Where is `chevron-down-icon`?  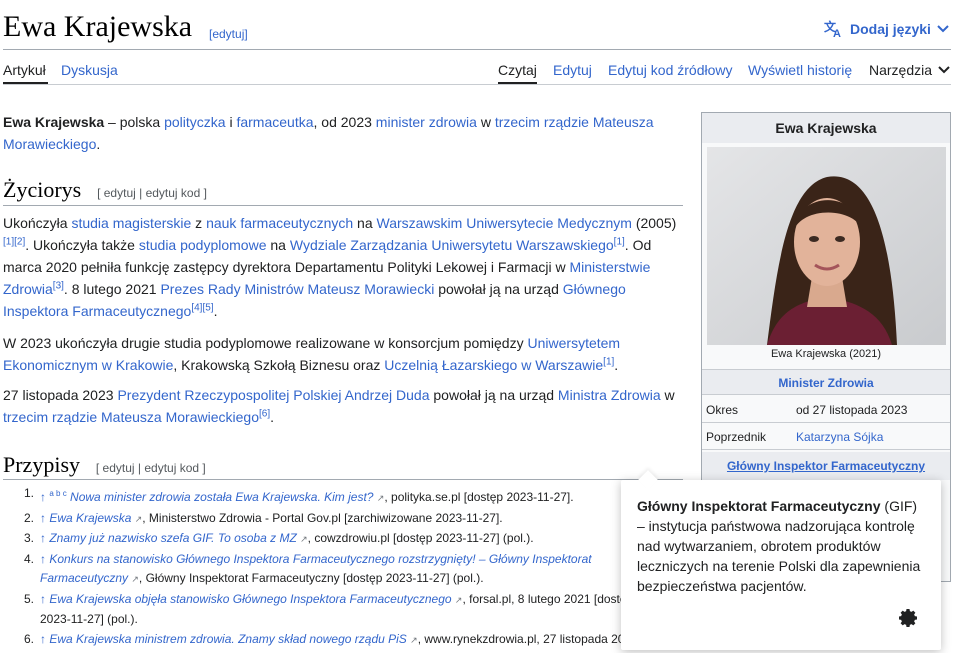 chevron-down-icon is located at coordinates (943, 29).